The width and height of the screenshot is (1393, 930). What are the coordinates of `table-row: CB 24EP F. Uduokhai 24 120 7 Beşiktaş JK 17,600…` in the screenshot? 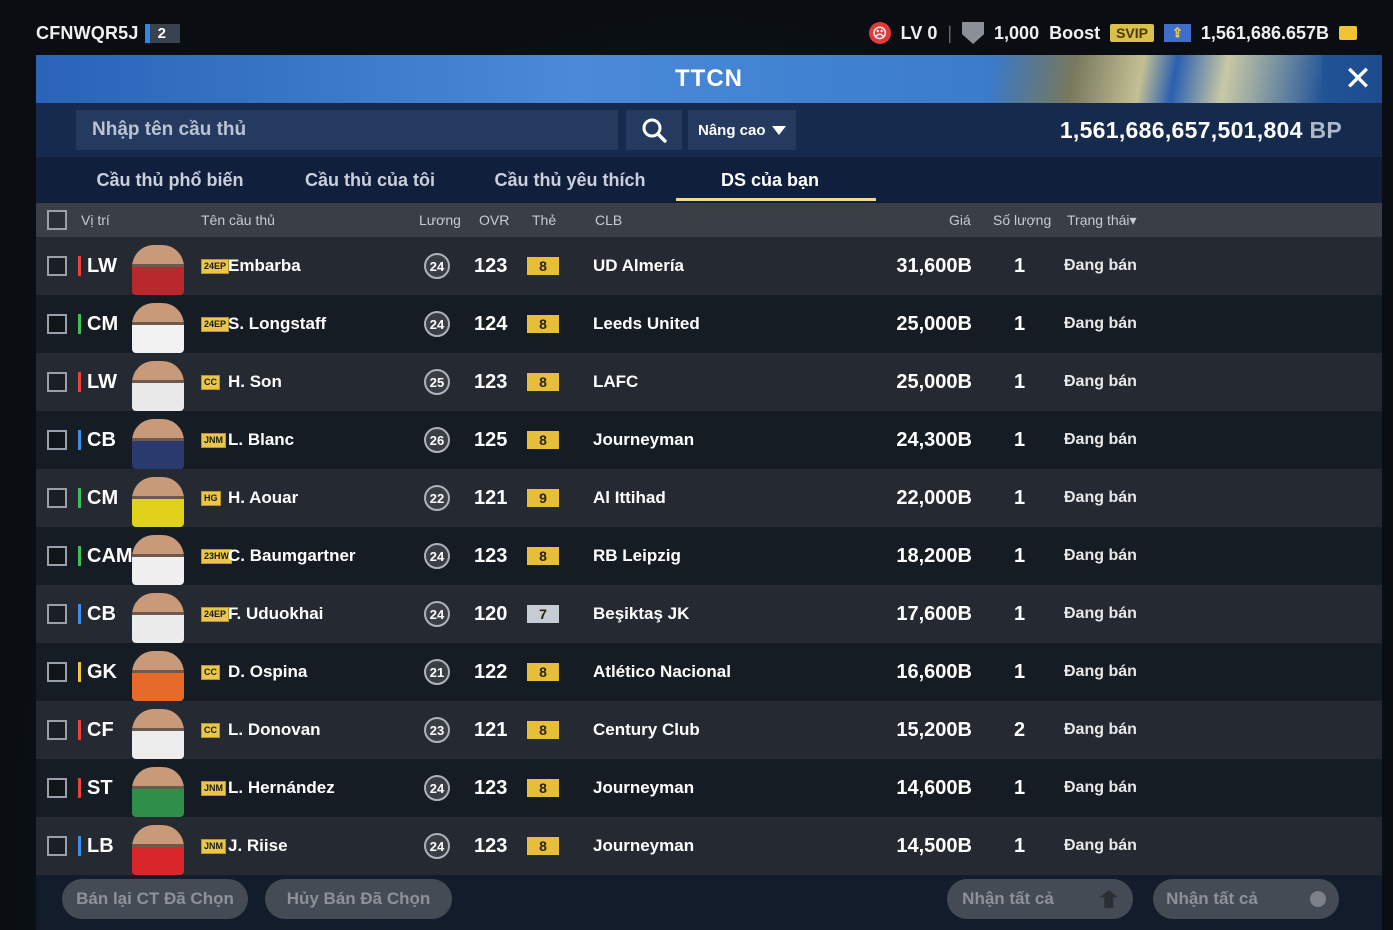 It's located at (709, 614).